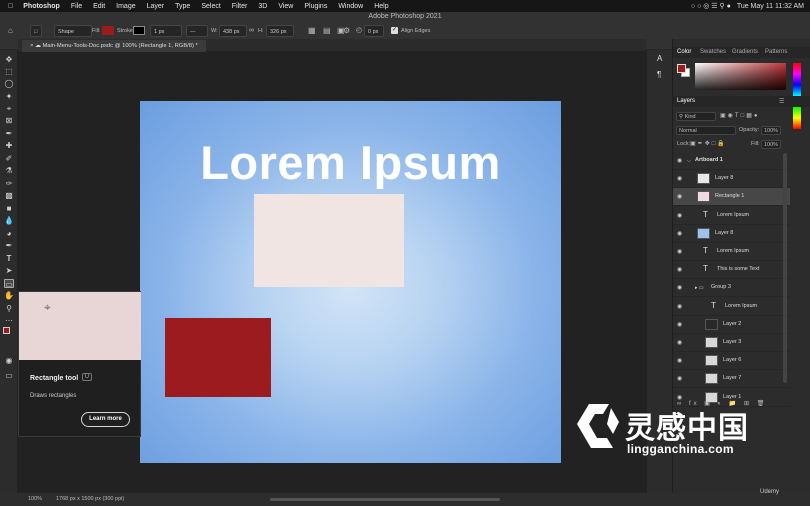  What do you see at coordinates (251, 31) in the screenshot?
I see `link-icon: ∞` at bounding box center [251, 31].